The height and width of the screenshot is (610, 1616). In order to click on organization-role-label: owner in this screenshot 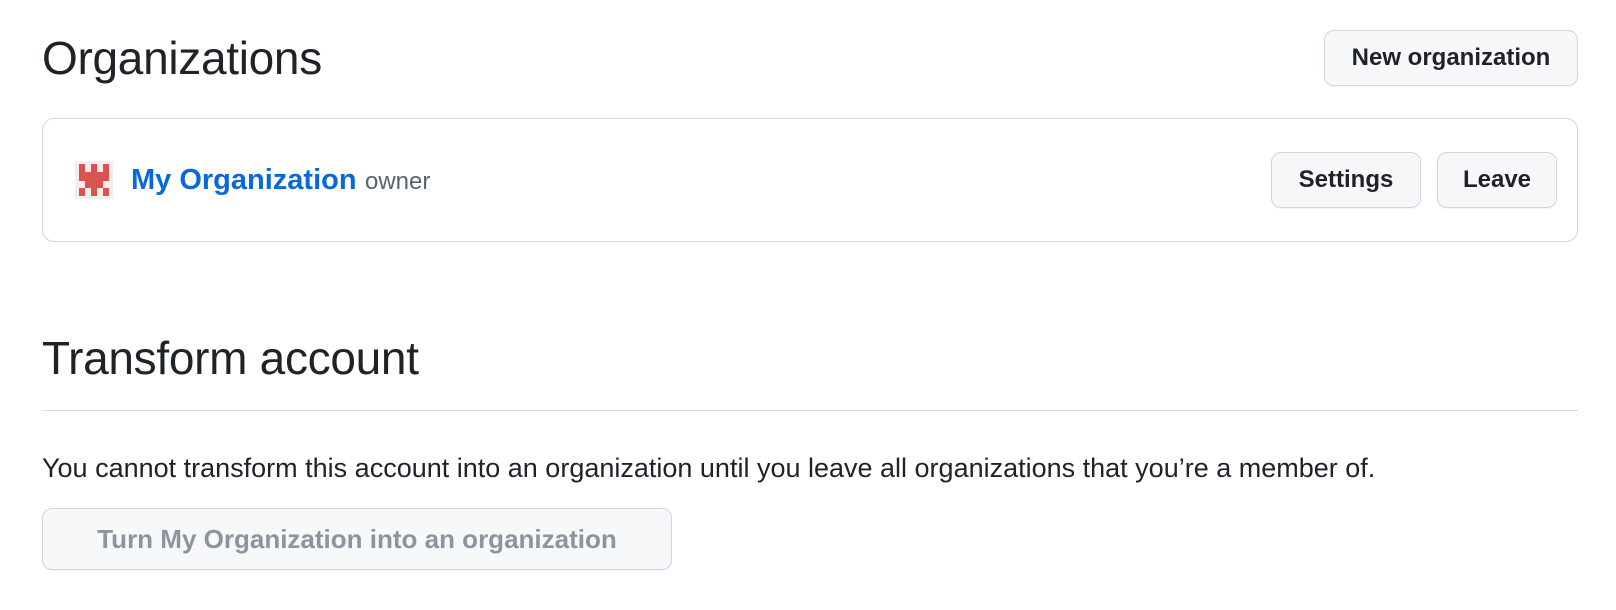, I will do `click(398, 181)`.